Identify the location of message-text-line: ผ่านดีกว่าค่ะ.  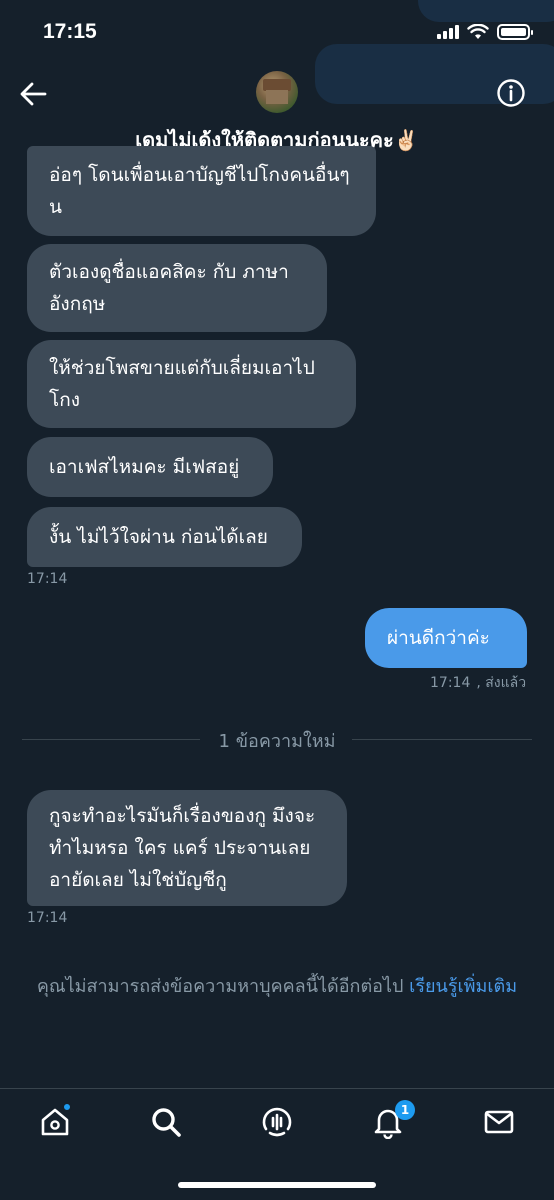
(438, 638).